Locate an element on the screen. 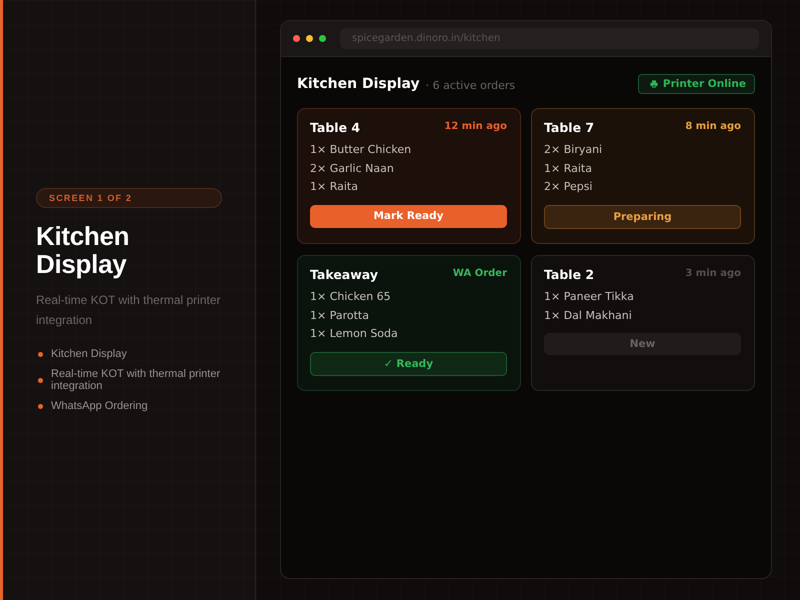 This screenshot has height=600, width=800. order-name: Table 2 is located at coordinates (569, 275).